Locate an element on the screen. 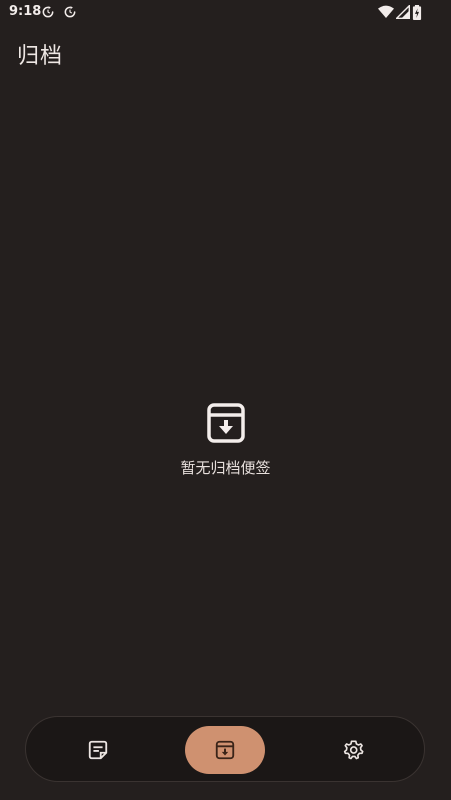  status-indicators is located at coordinates (402, 13).